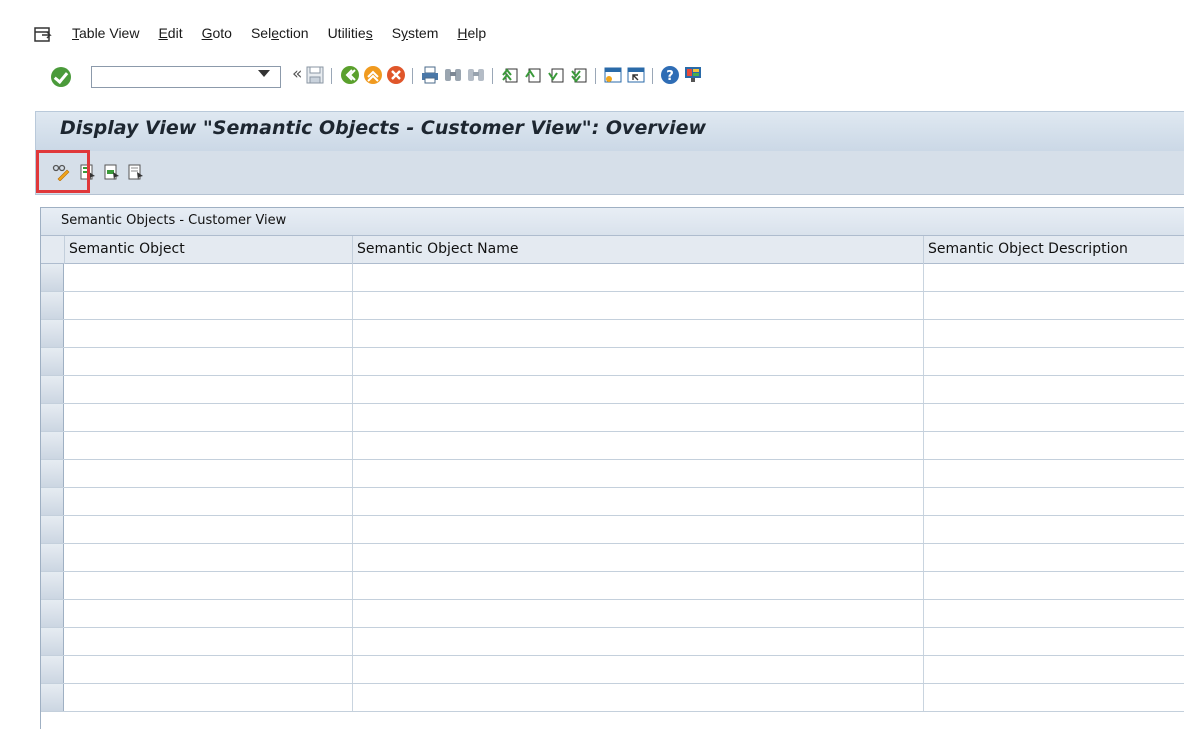  What do you see at coordinates (476, 75) in the screenshot?
I see `find-next-icon` at bounding box center [476, 75].